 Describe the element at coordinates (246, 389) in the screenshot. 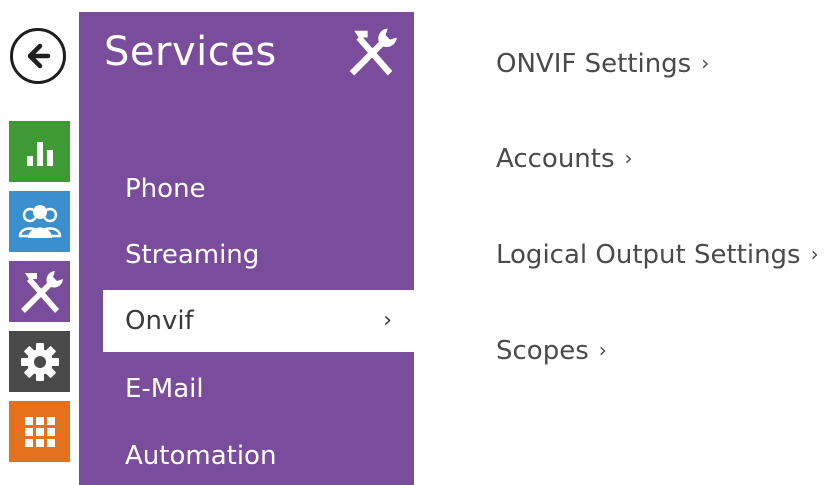

I see `nav-item-email: E-Mail` at that location.